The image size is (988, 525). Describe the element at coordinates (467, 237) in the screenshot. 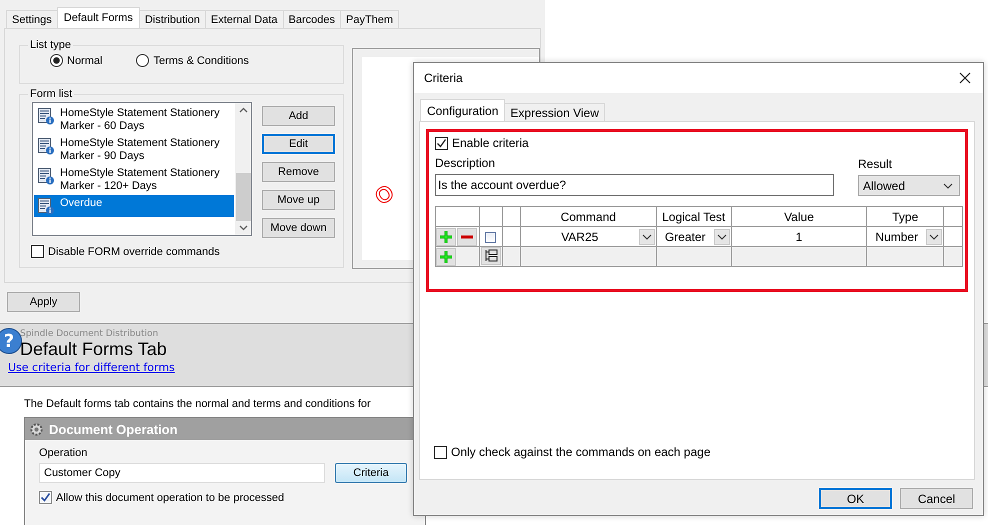

I see `remove-row-button` at that location.